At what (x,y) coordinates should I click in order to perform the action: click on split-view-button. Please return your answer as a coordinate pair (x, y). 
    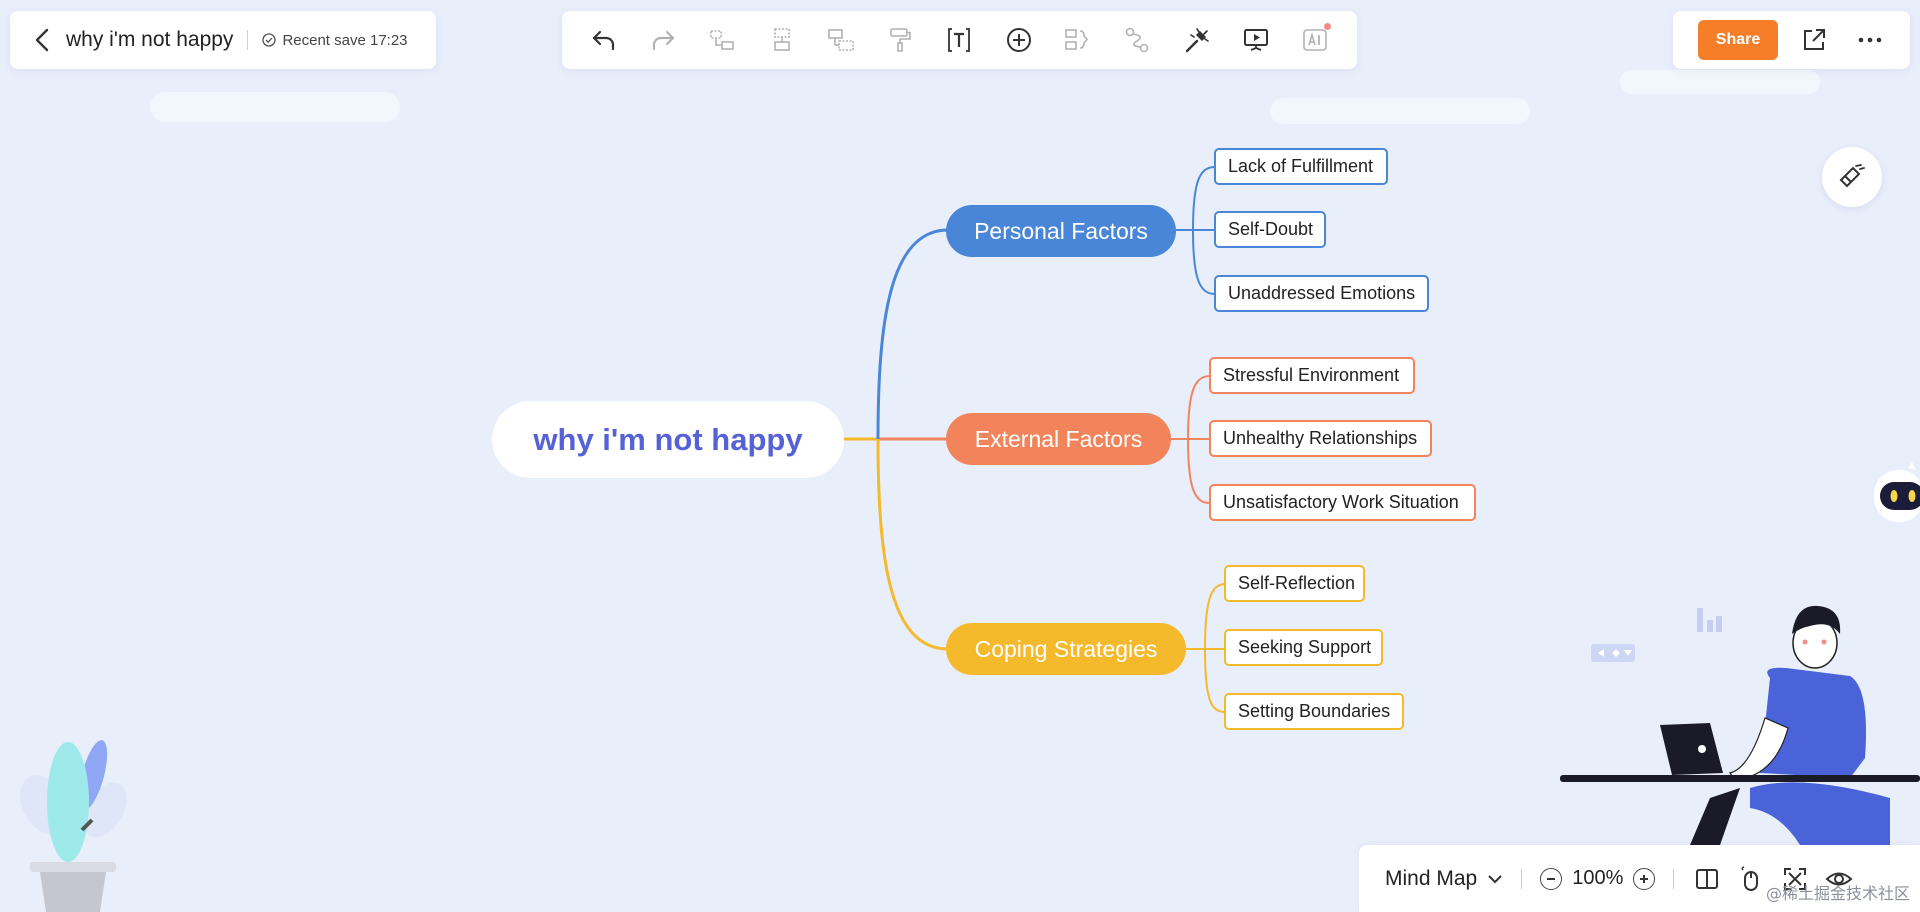
    Looking at the image, I should click on (1707, 879).